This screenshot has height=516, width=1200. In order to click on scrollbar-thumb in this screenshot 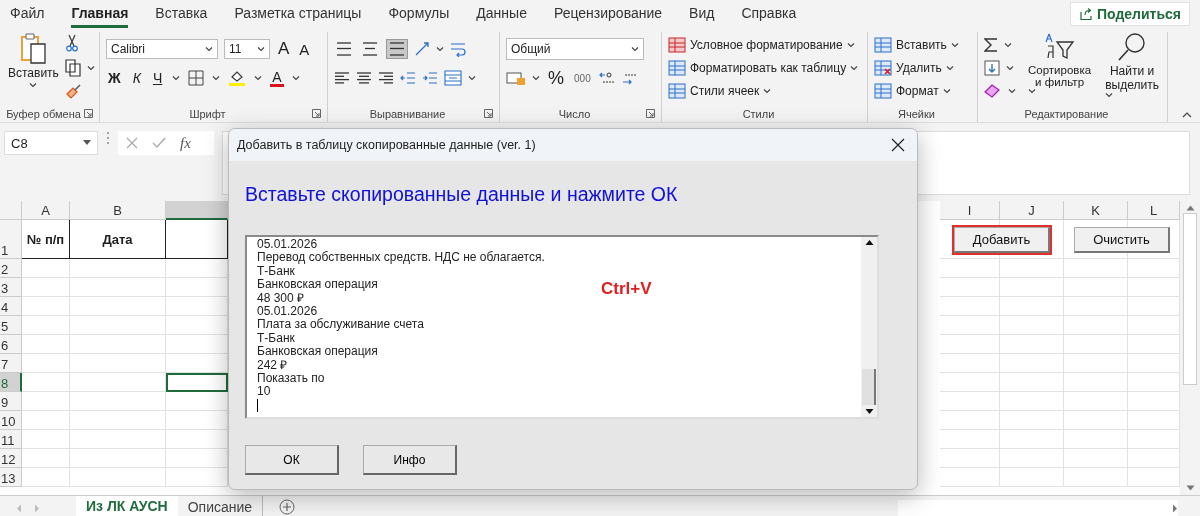, I will do `click(869, 387)`.